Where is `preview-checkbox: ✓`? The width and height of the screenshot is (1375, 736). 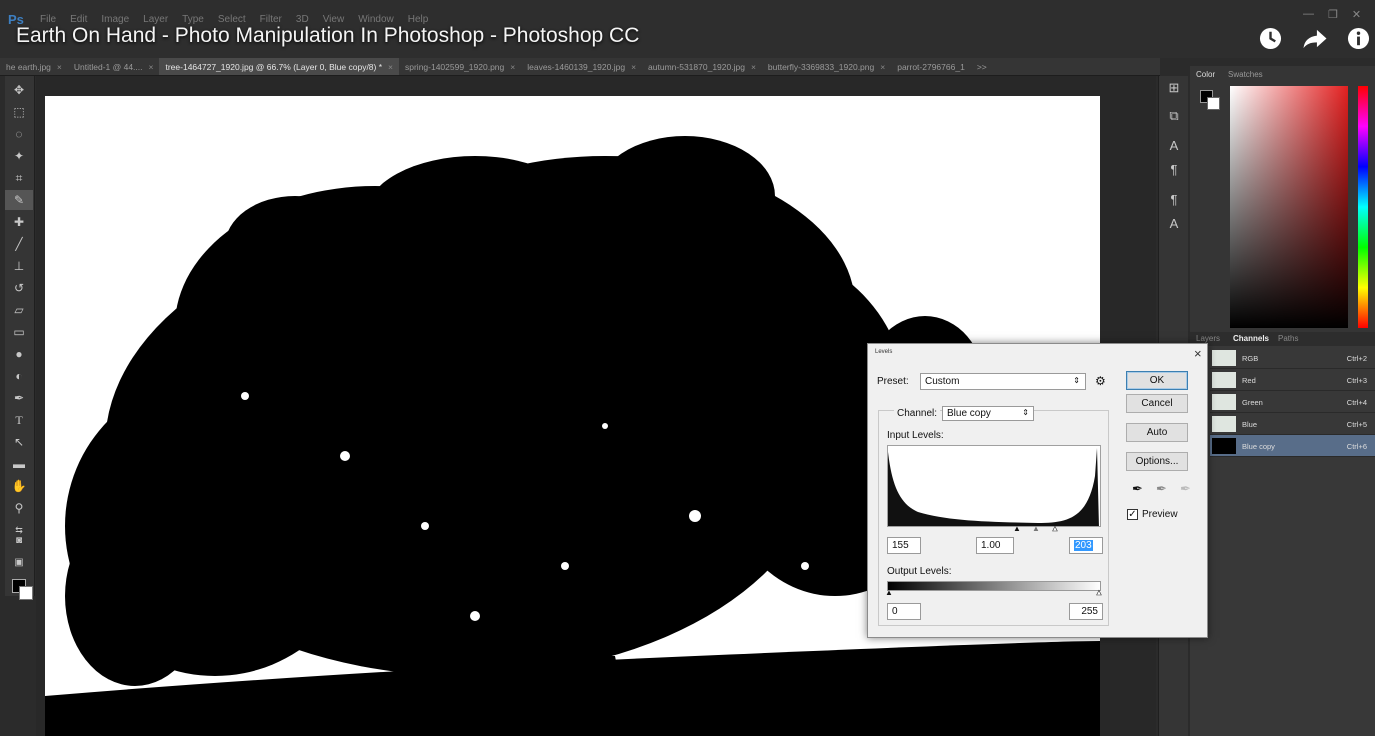 preview-checkbox: ✓ is located at coordinates (1132, 514).